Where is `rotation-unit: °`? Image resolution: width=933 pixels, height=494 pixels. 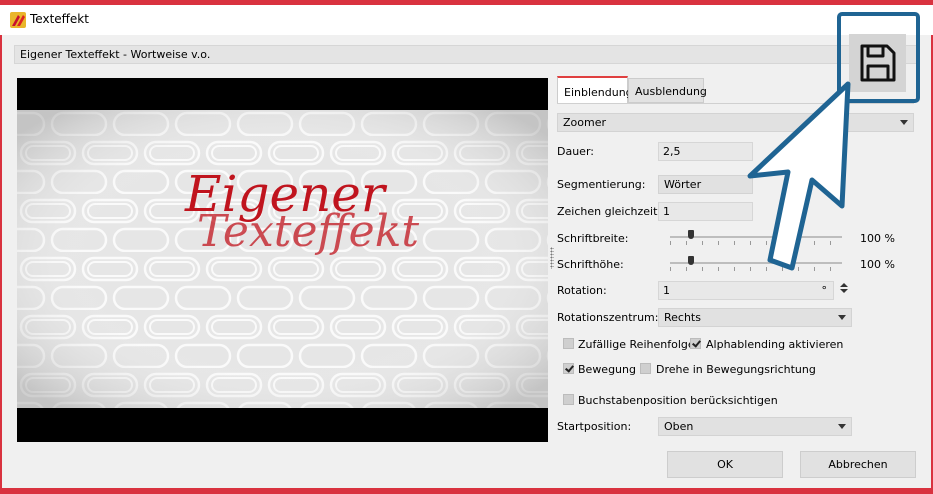 rotation-unit: ° is located at coordinates (824, 290).